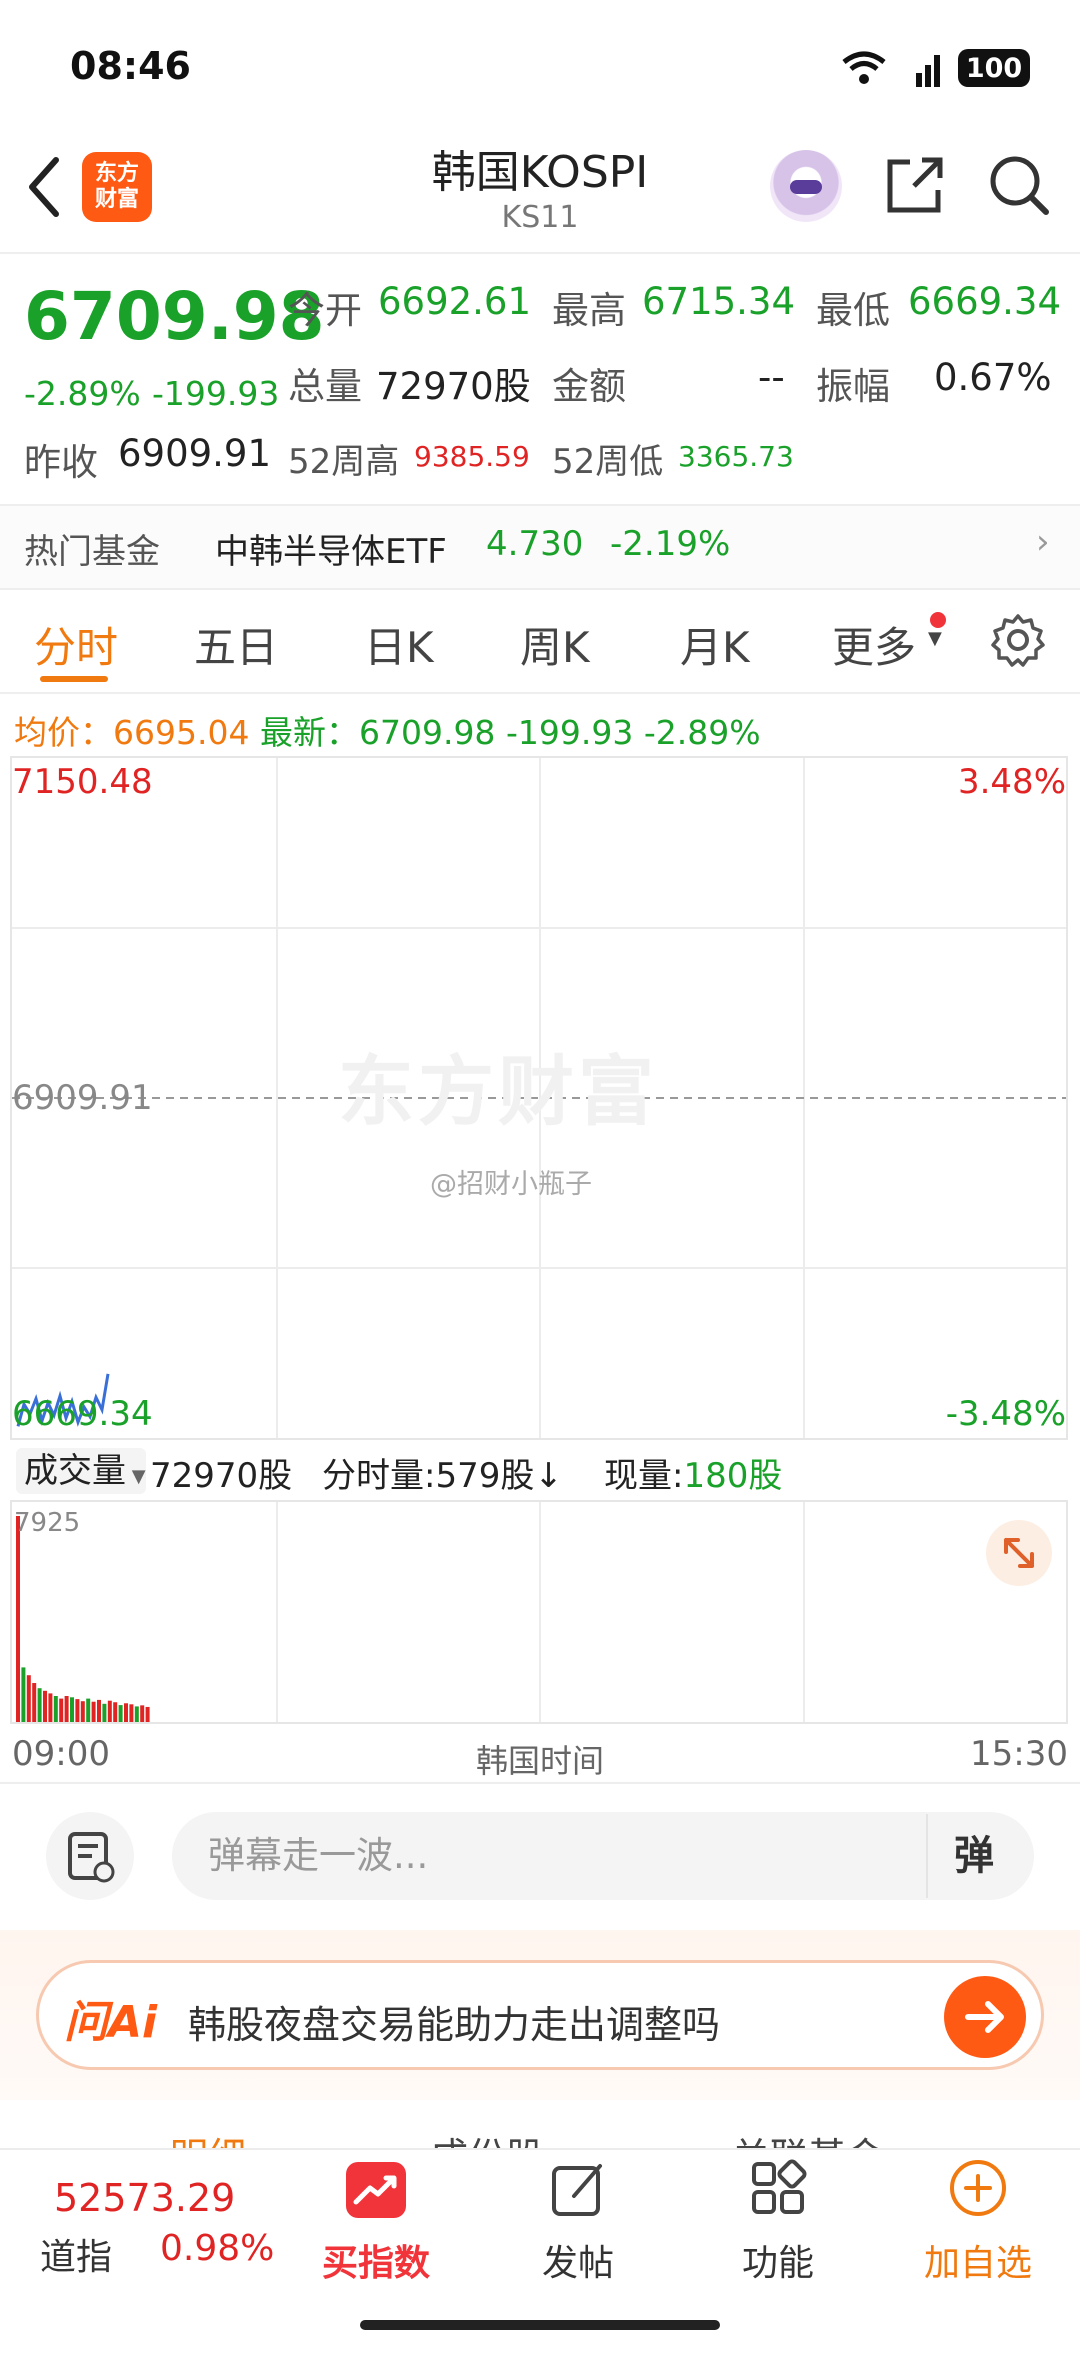  What do you see at coordinates (82, 782) in the screenshot?
I see `y-axis-top-label: 7150.48` at bounding box center [82, 782].